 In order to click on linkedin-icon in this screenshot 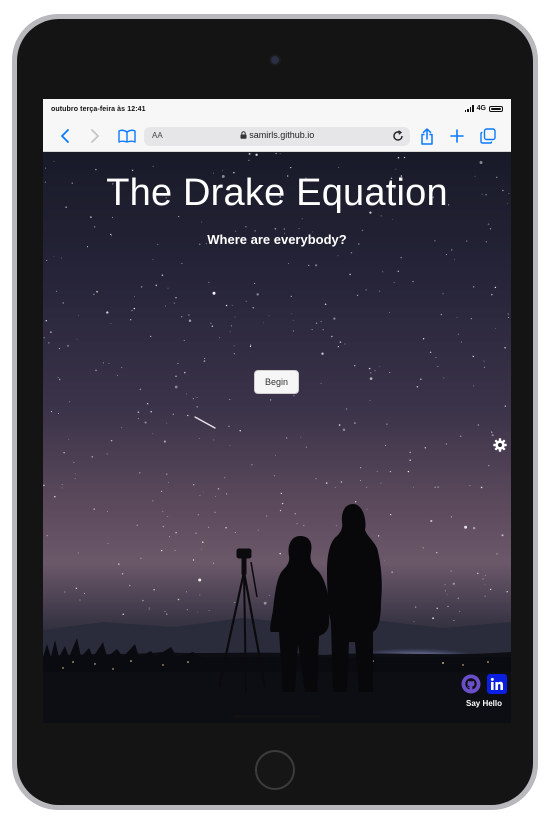, I will do `click(497, 684)`.